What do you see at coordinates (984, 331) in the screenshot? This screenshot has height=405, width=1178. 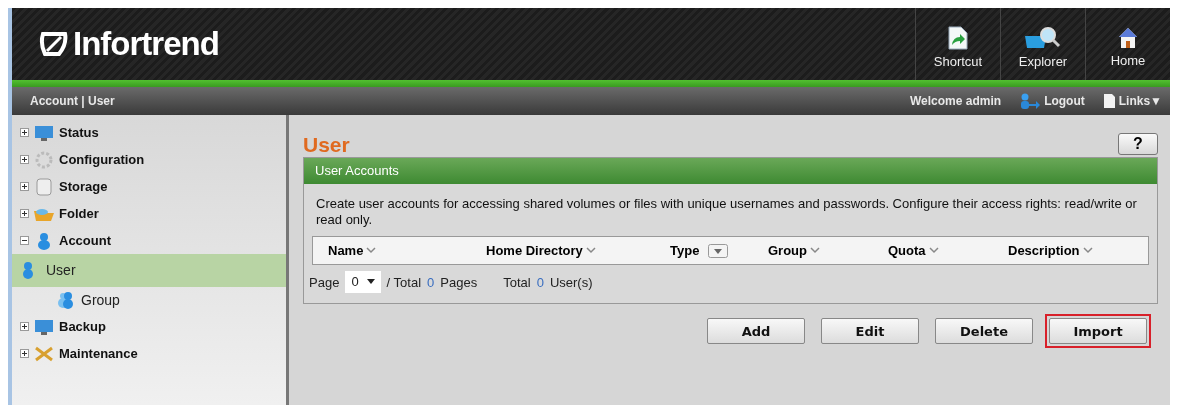 I see `action-button: Delete` at bounding box center [984, 331].